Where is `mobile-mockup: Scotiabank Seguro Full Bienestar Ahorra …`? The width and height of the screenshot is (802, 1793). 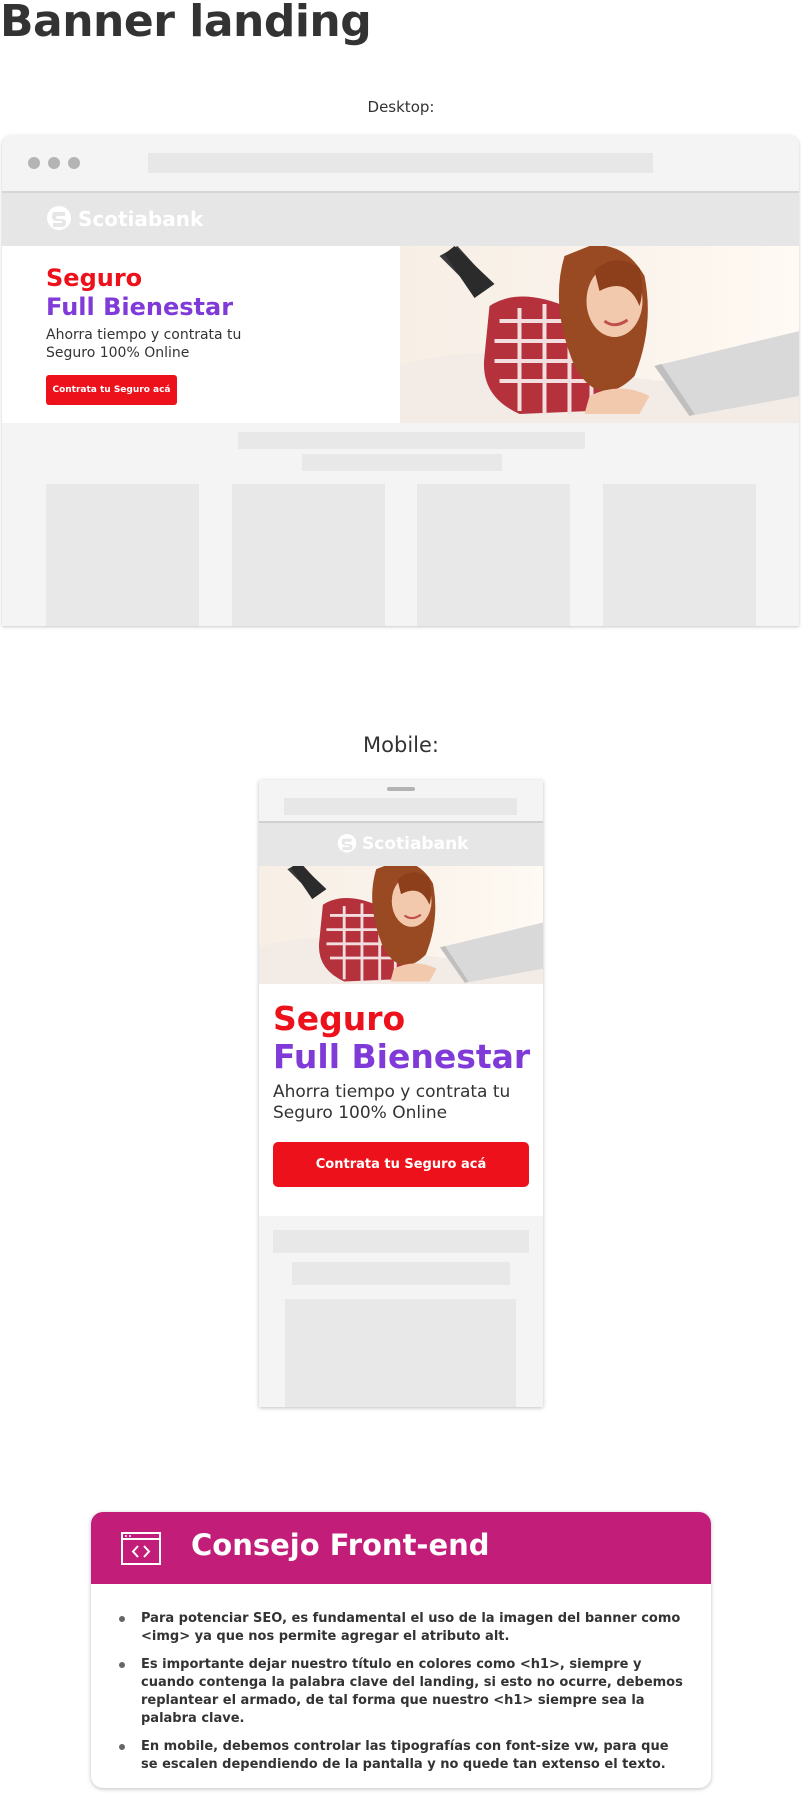
mobile-mockup: Scotiabank Seguro Full Bienestar Ahorra … is located at coordinates (401, 1093).